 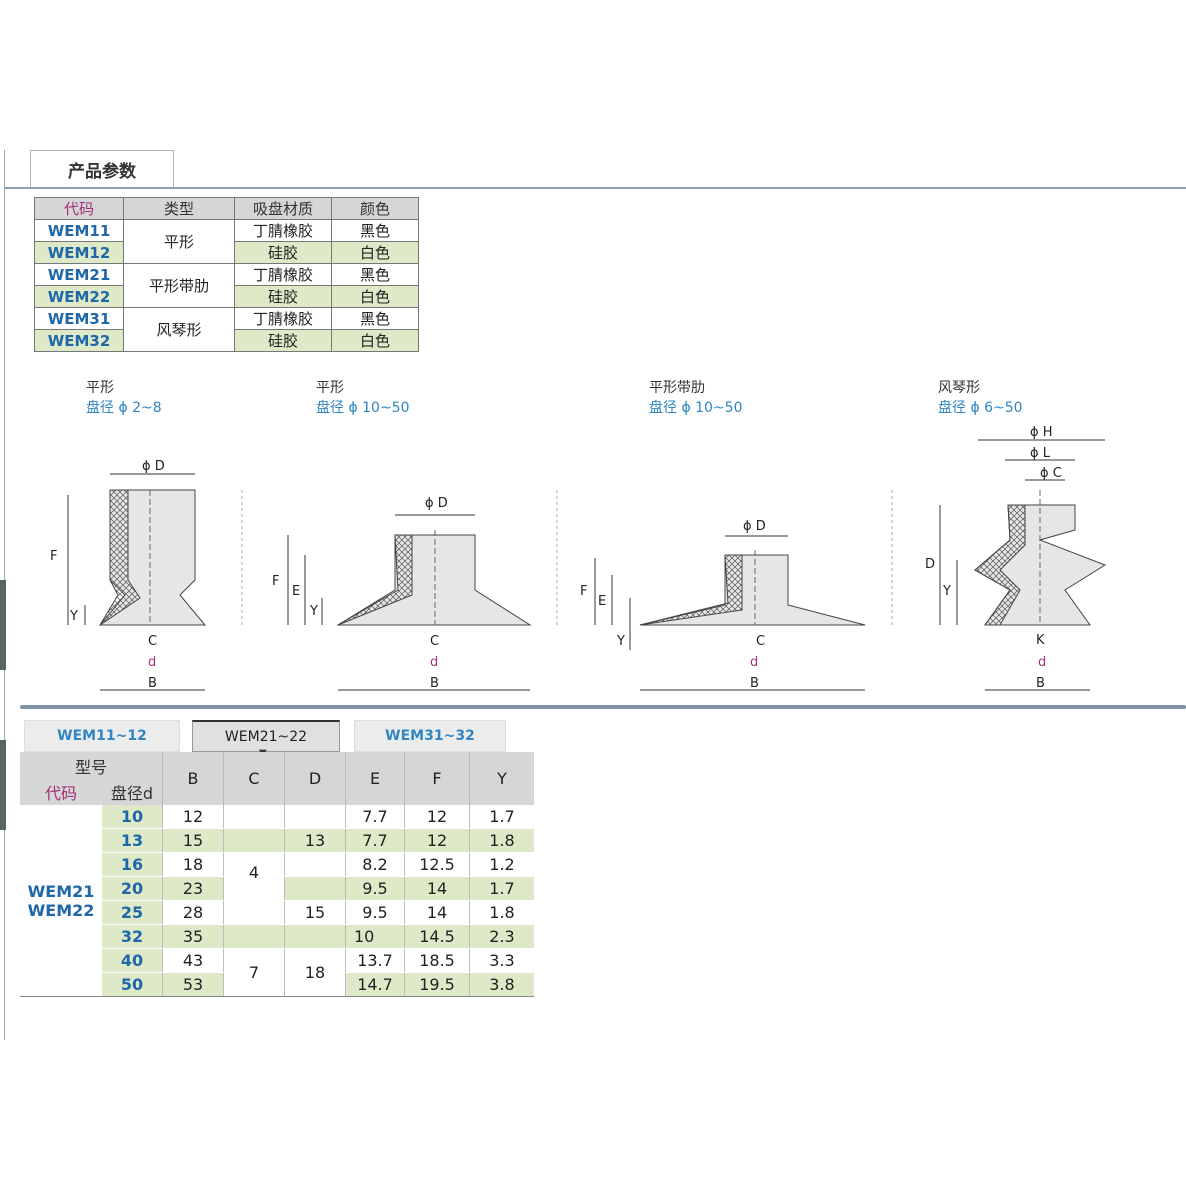 I want to click on model-code-cell: WEM21 WEM22, so click(x=61, y=901).